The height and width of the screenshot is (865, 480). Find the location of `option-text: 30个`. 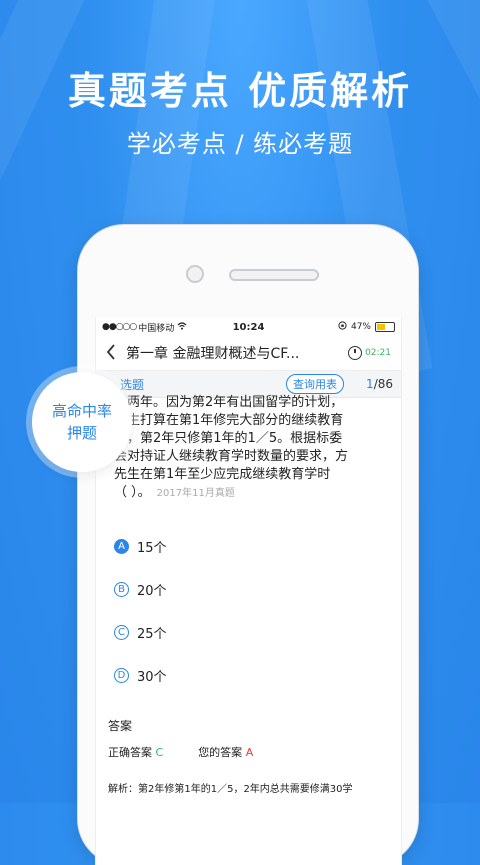

option-text: 30个 is located at coordinates (152, 677).